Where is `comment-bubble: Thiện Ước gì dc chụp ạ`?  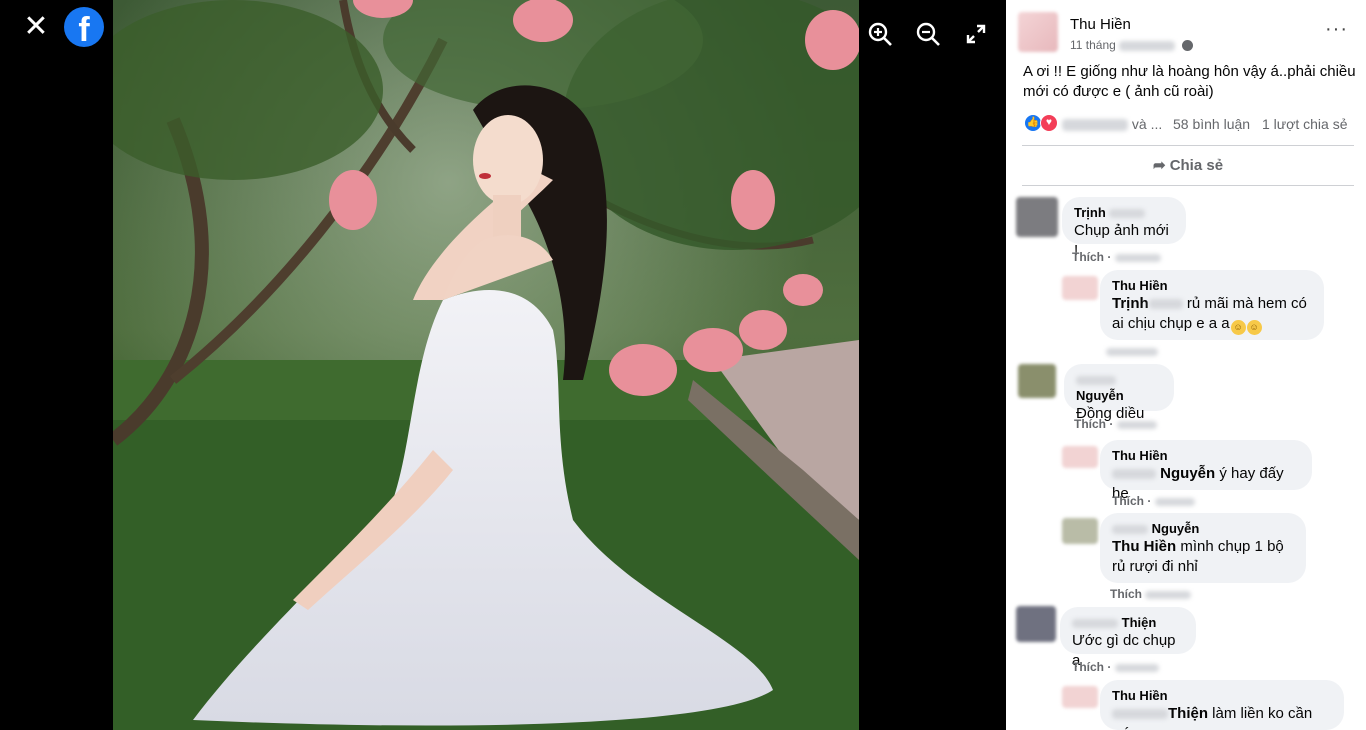
comment-bubble: Thiện Ước gì dc chụp ạ is located at coordinates (1128, 638).